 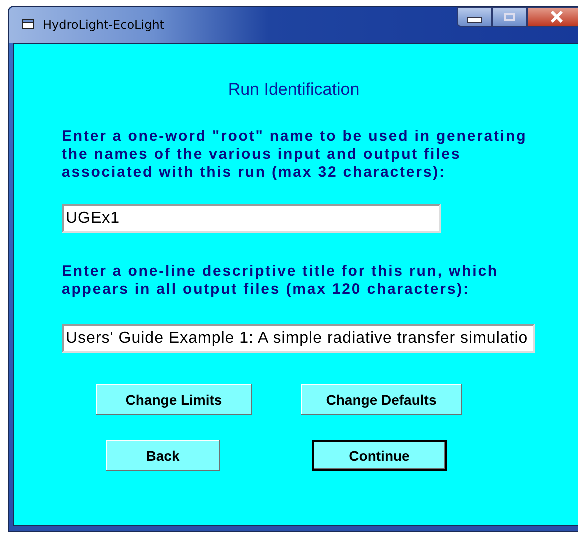 What do you see at coordinates (509, 17) in the screenshot?
I see `maximize-button` at bounding box center [509, 17].